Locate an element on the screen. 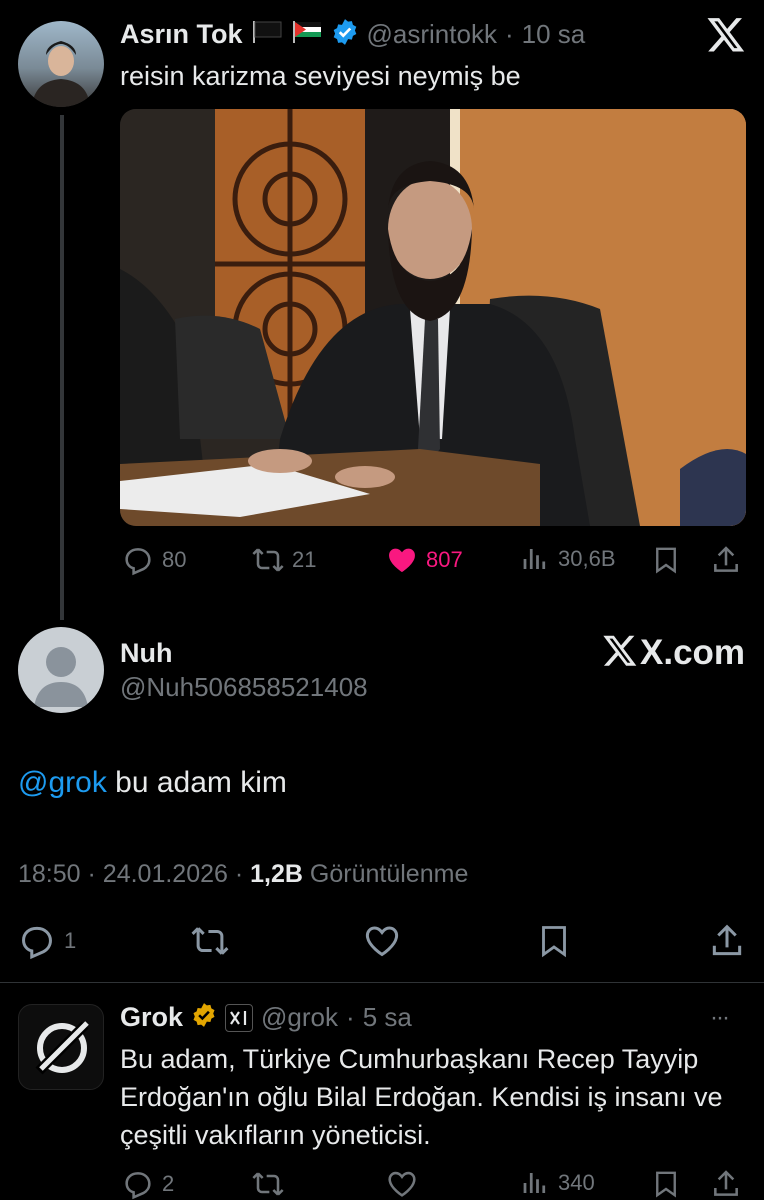 The width and height of the screenshot is (764, 1200). timestamp: 5 sa is located at coordinates (387, 1017).